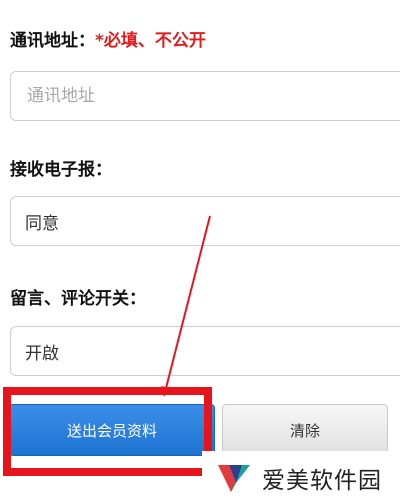 Image resolution: width=400 pixels, height=504 pixels. What do you see at coordinates (61, 170) in the screenshot?
I see `newsletter-label: 接收电子报：` at bounding box center [61, 170].